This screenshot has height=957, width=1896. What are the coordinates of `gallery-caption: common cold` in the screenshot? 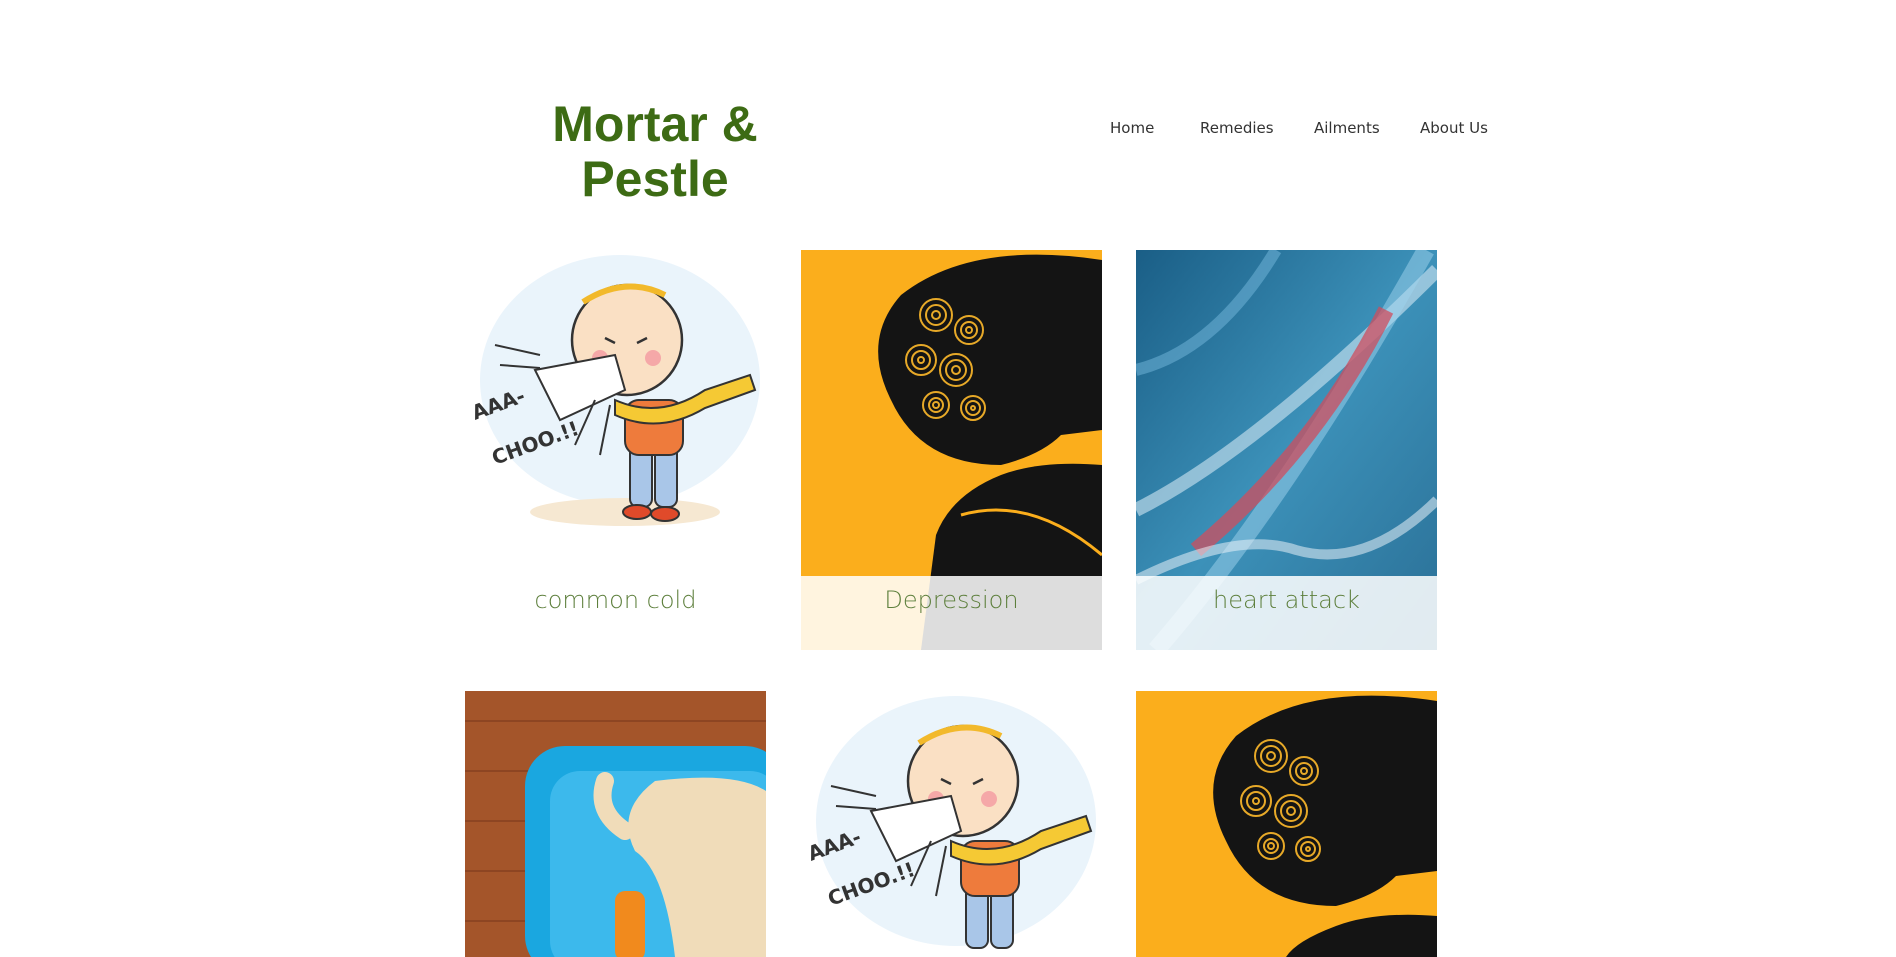 It's located at (615, 600).